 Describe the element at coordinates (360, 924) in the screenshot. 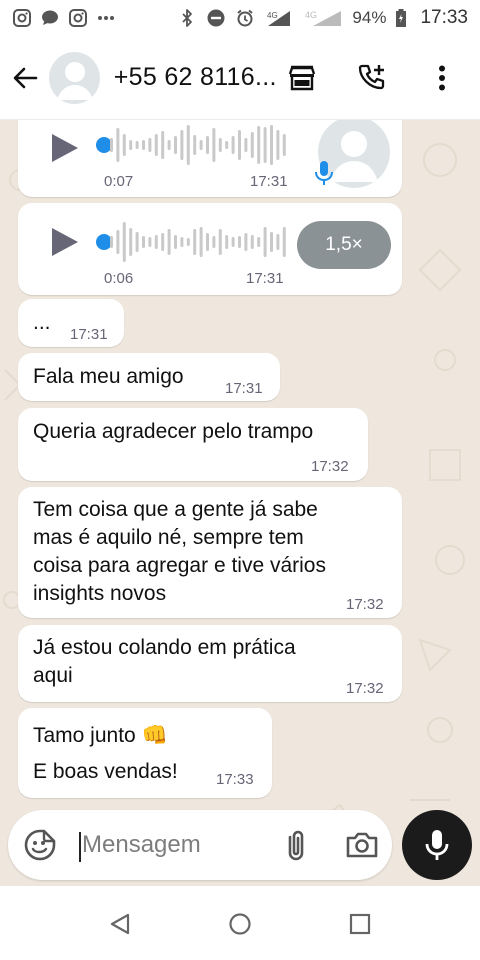

I see `recents-square-icon` at that location.